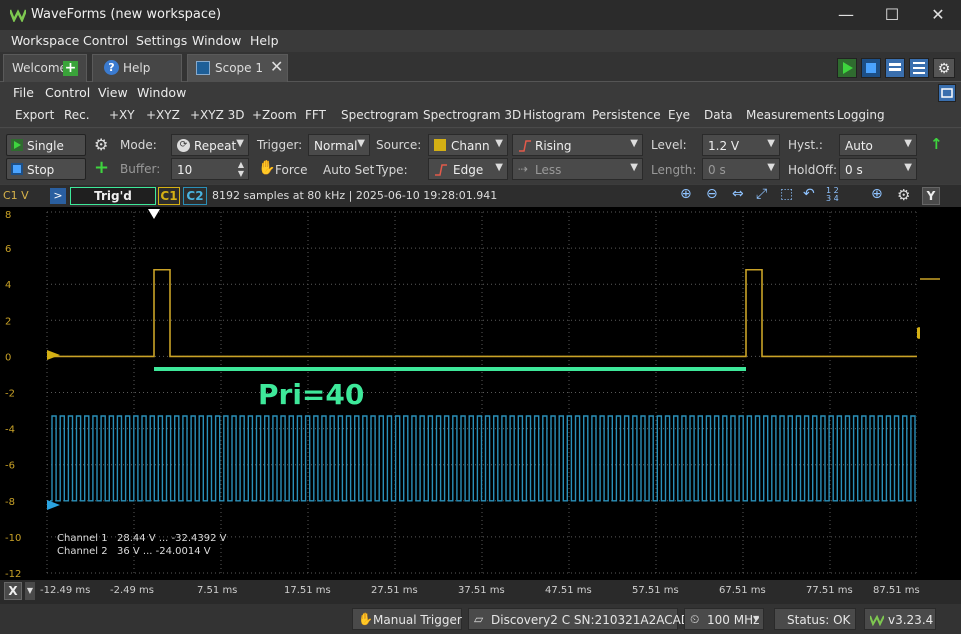 Image resolution: width=961 pixels, height=634 pixels. Describe the element at coordinates (741, 169) in the screenshot. I see `length-input: 0 s ▼` at that location.